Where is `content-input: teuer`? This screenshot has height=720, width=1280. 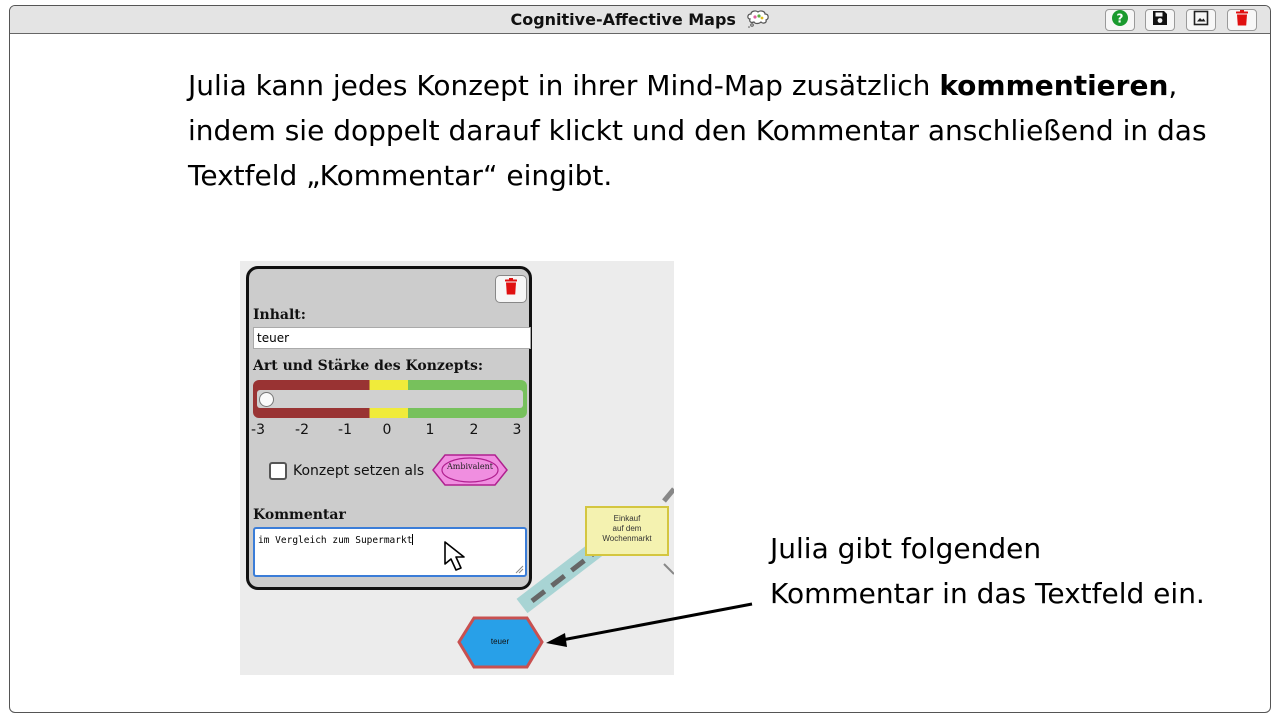
content-input: teuer is located at coordinates (392, 338).